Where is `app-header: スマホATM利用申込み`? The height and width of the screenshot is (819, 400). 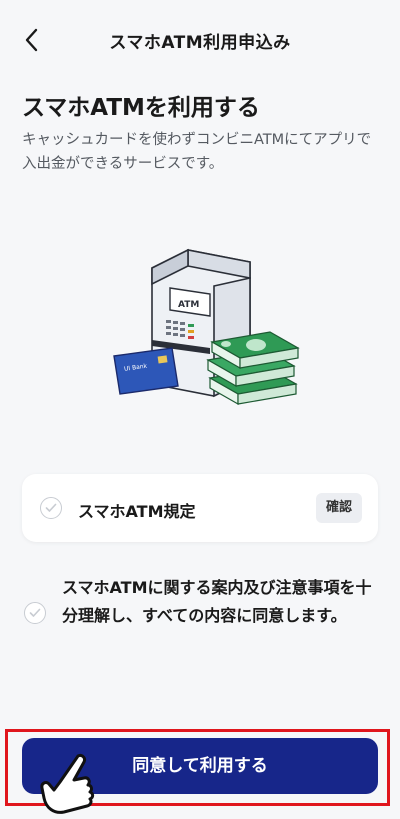
app-header: スマホATM利用申込み is located at coordinates (200, 40).